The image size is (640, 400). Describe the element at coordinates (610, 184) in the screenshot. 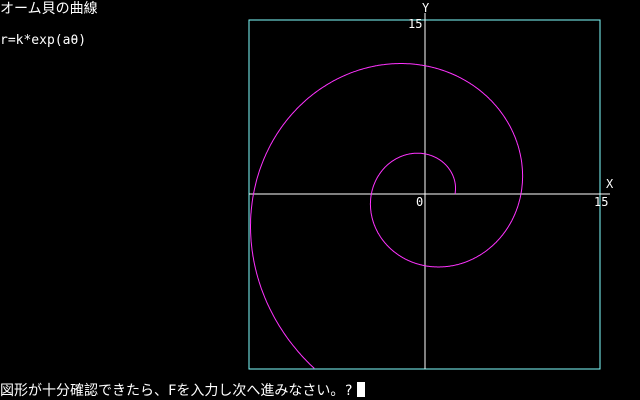

I see `x-axis-label: X` at that location.